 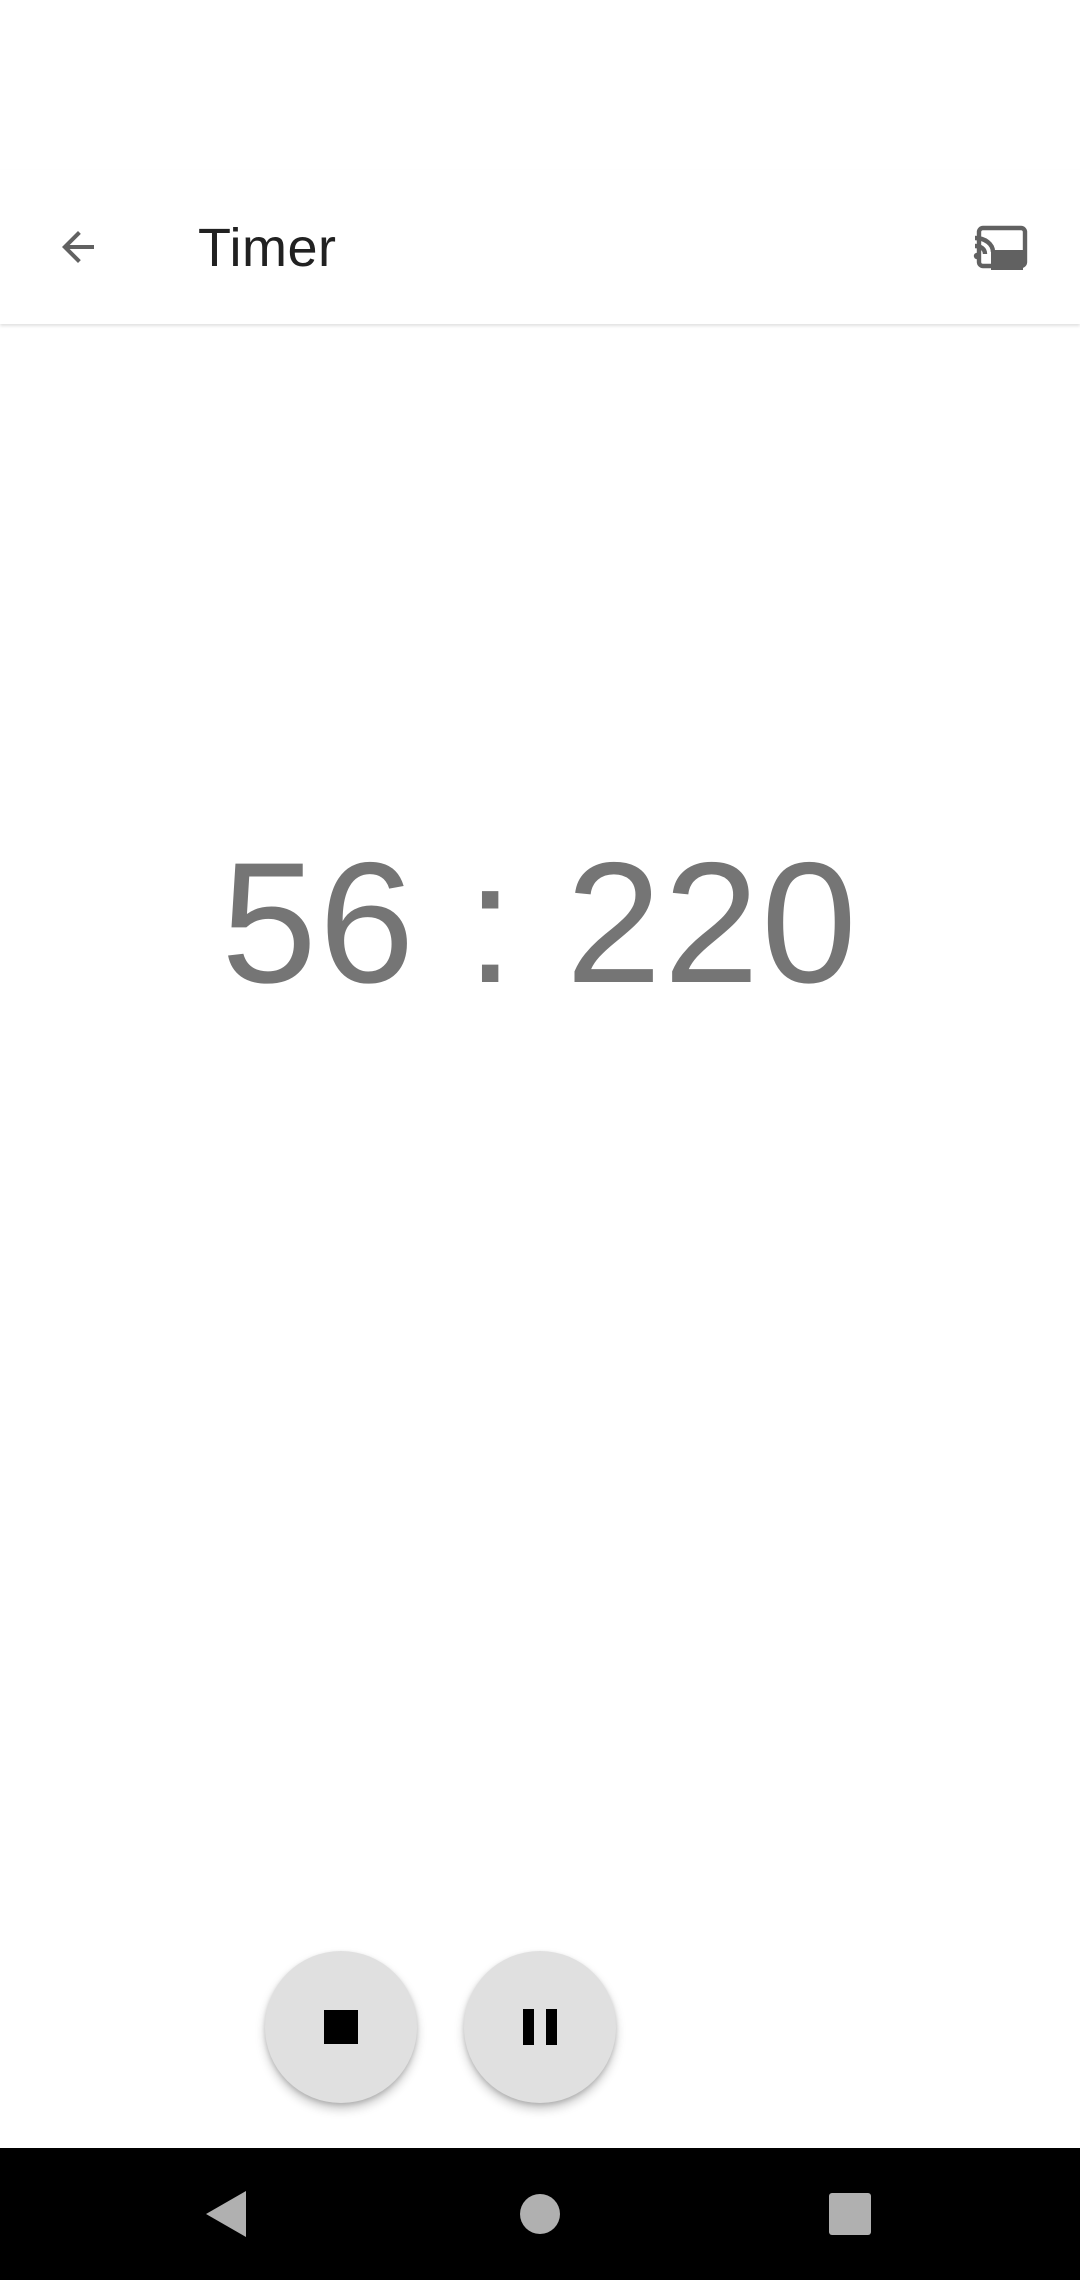 I want to click on nav-back-icon, so click(x=226, y=2214).